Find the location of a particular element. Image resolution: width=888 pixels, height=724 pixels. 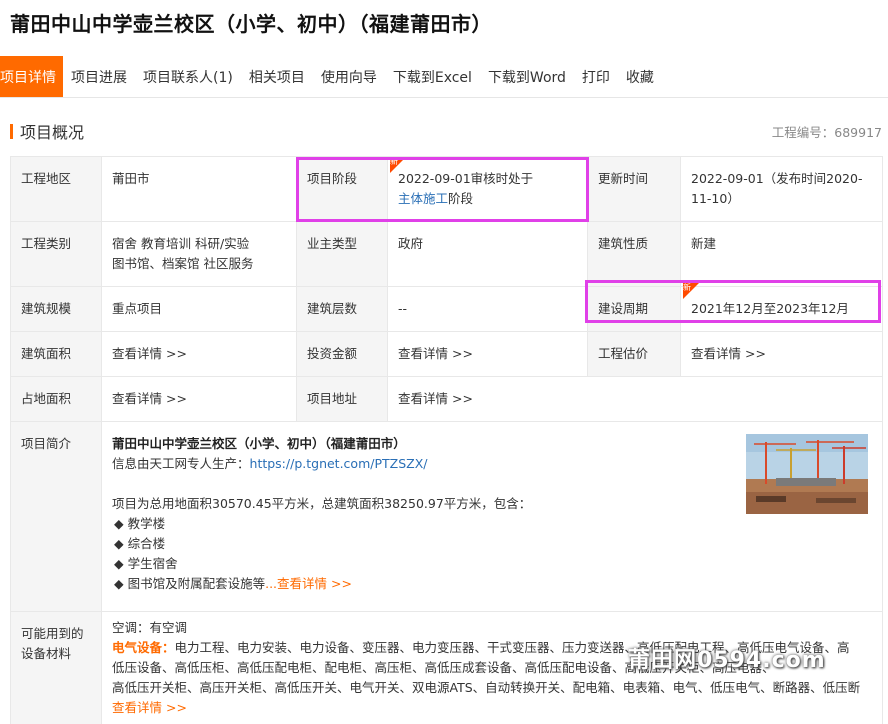

floors-value: -- is located at coordinates (487, 309).